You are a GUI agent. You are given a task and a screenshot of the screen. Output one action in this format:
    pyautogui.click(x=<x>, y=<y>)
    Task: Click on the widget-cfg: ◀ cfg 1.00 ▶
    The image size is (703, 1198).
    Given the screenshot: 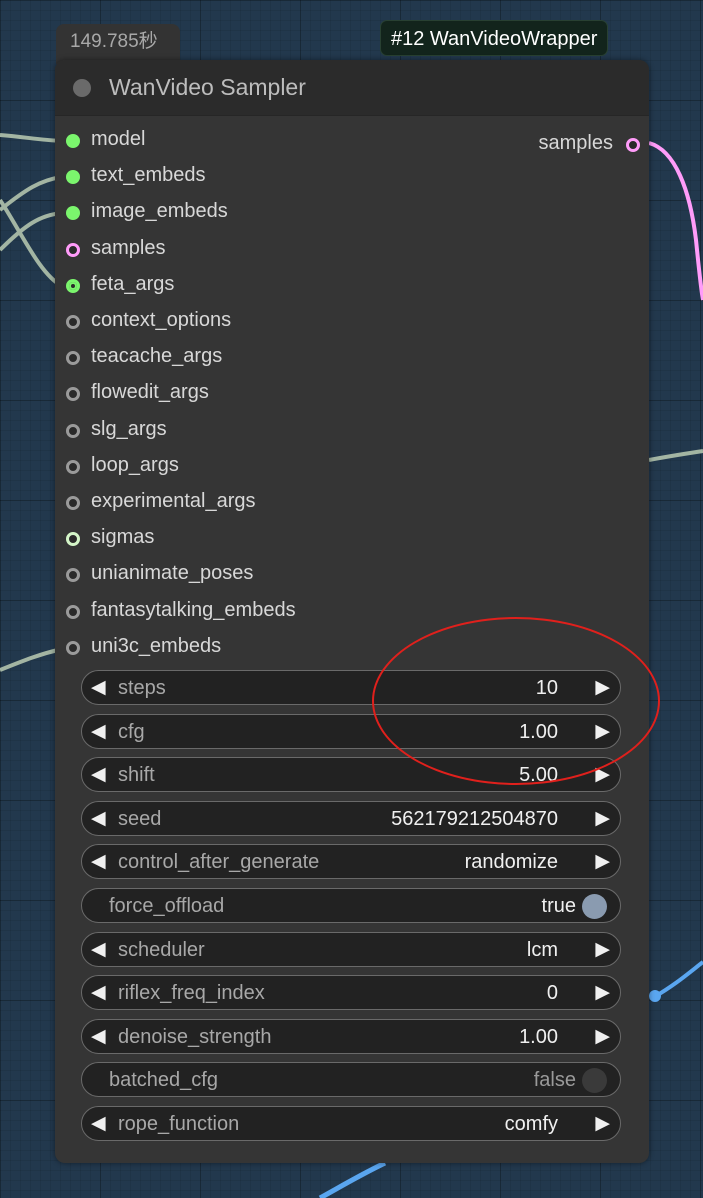 What is the action you would take?
    pyautogui.click(x=351, y=731)
    